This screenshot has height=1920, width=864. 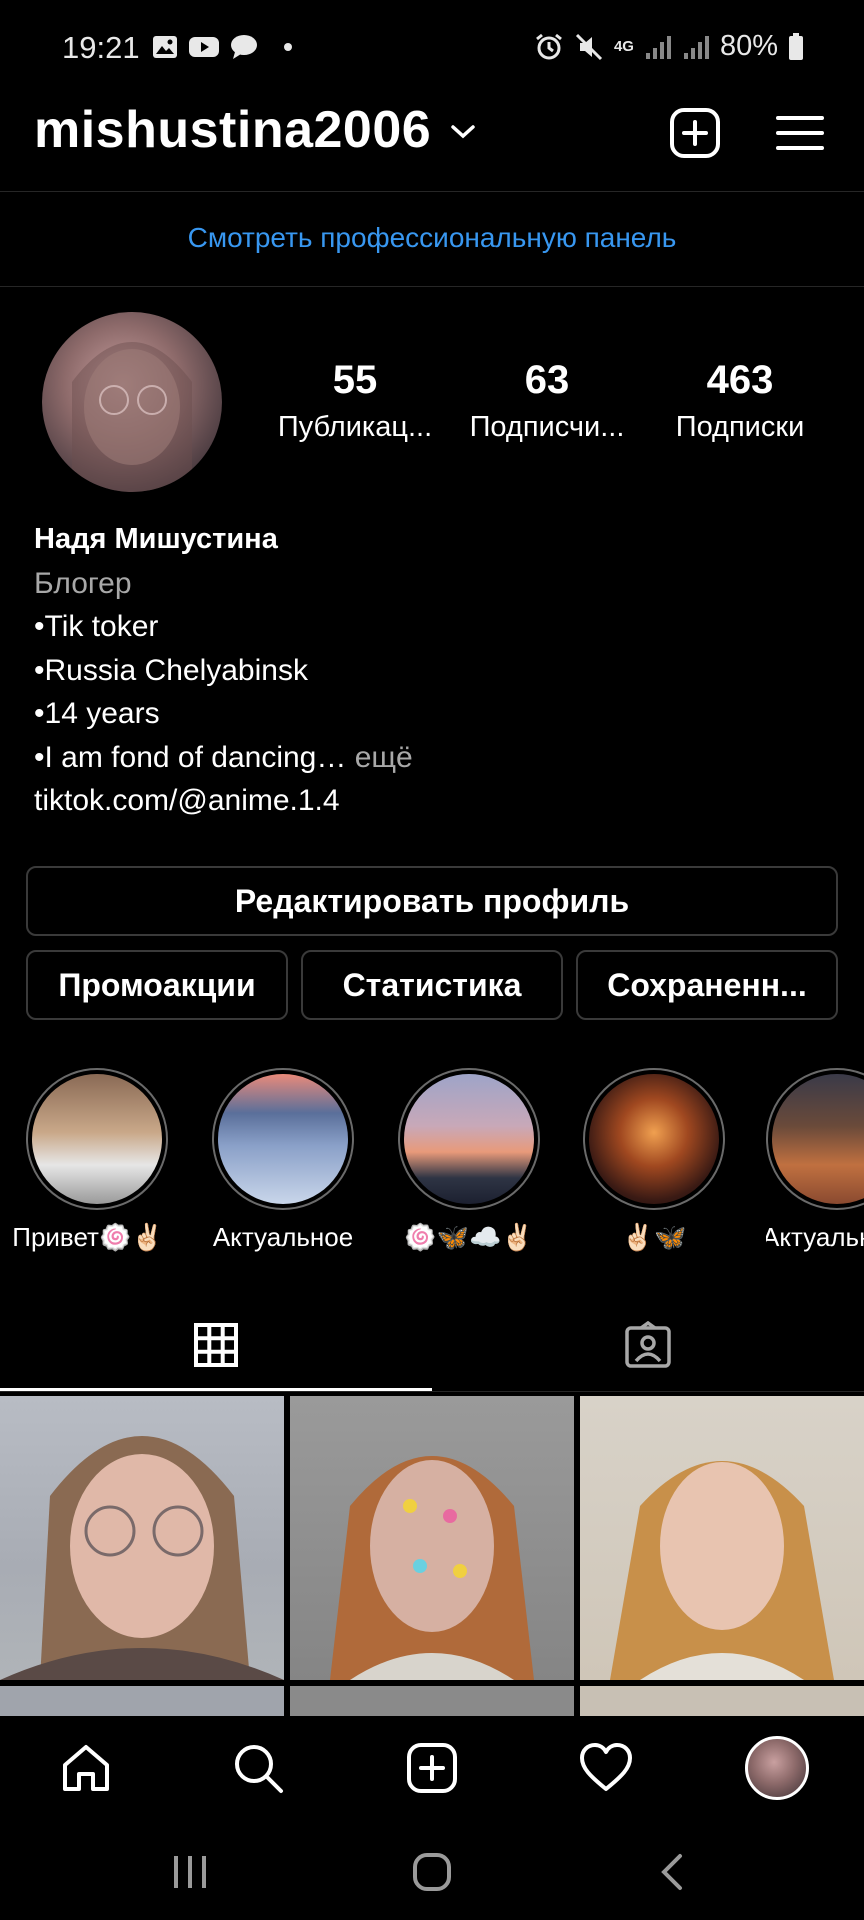 I want to click on create-icon, so click(x=432, y=1768).